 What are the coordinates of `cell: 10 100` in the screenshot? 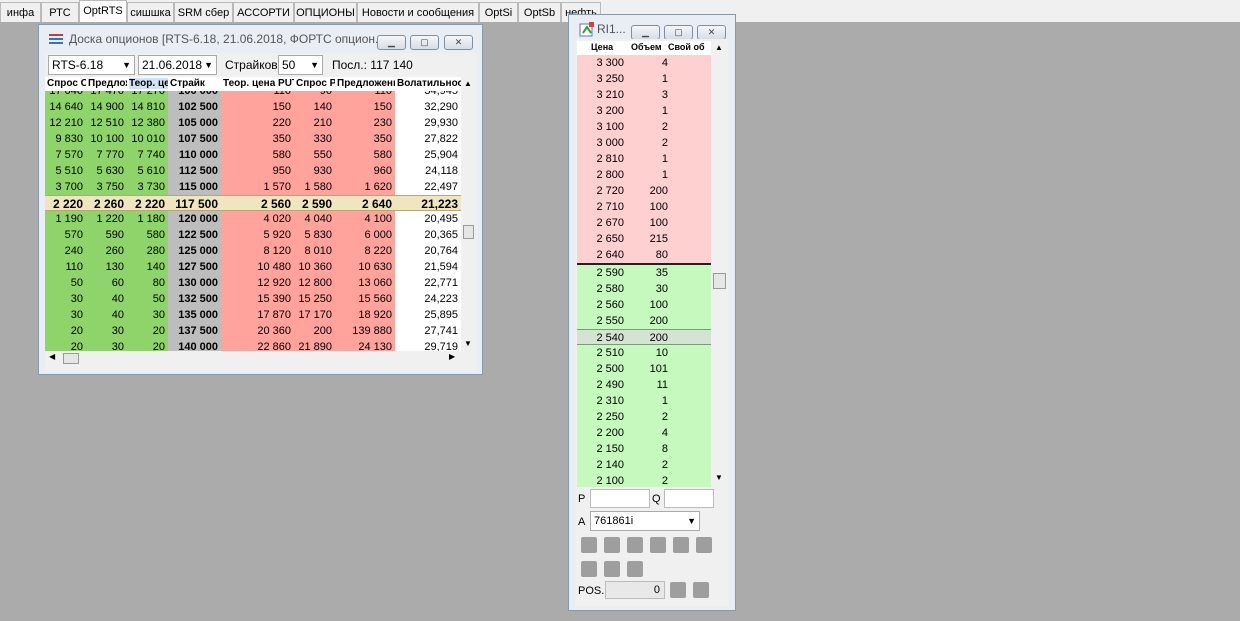 It's located at (106, 139).